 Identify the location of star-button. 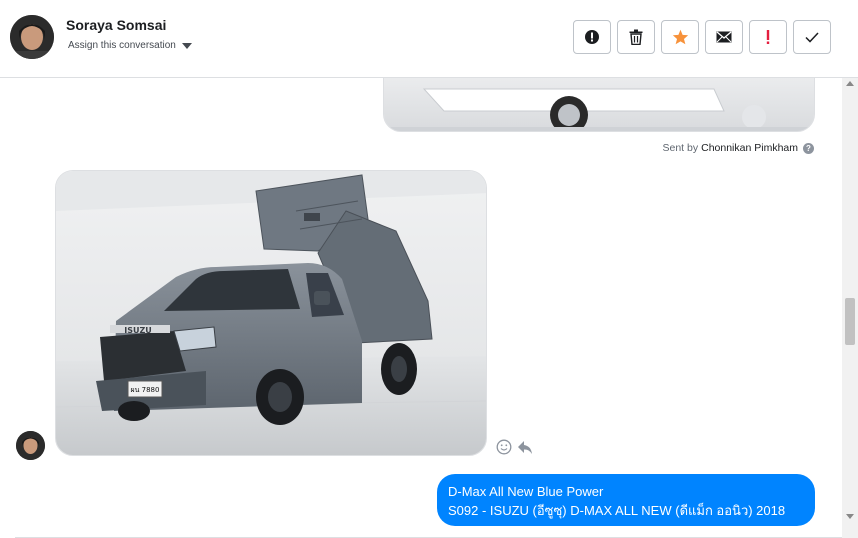
(680, 37).